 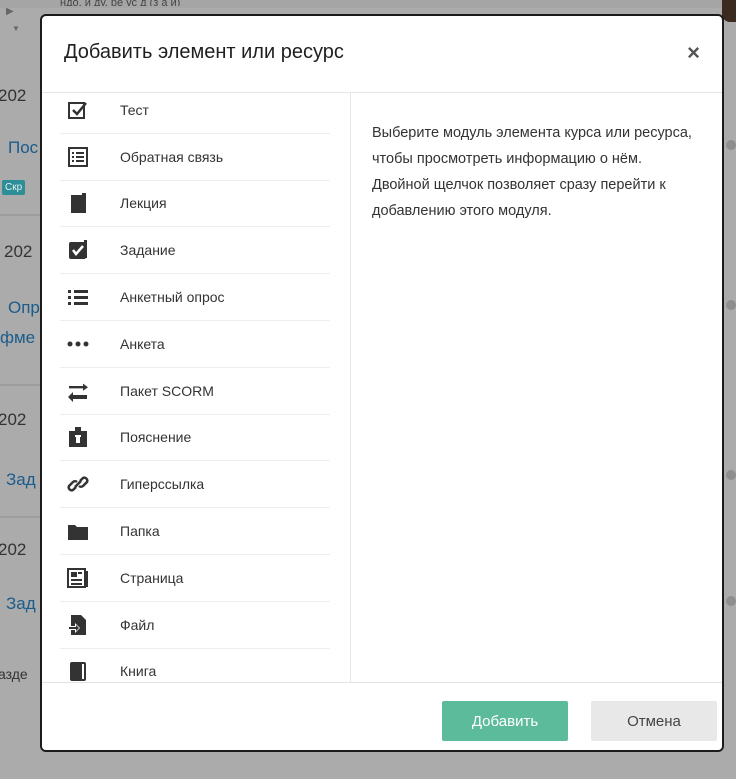 I want to click on avatar, so click(x=729, y=11).